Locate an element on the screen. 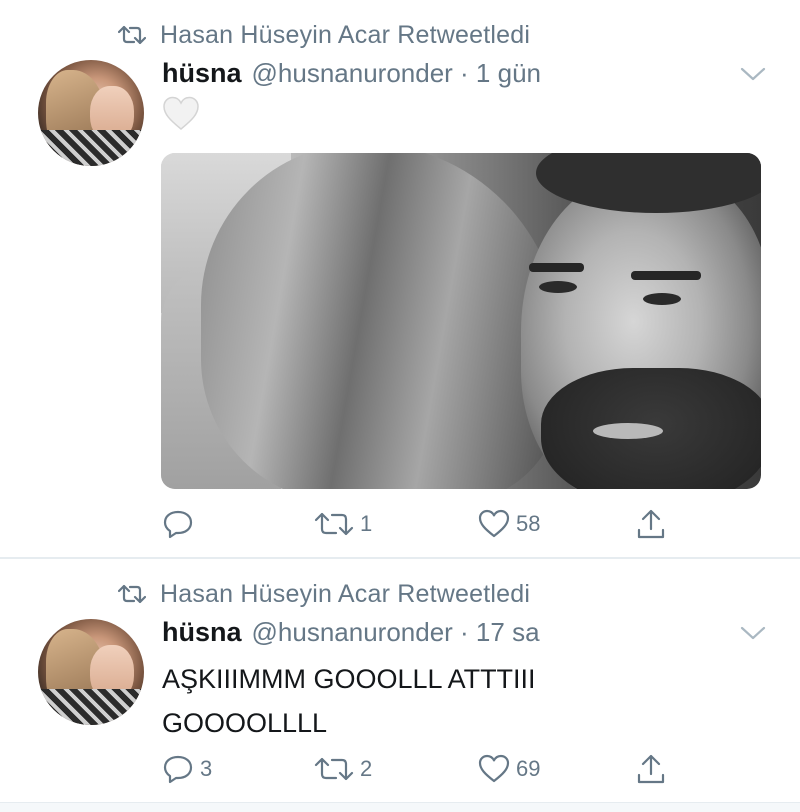 The height and width of the screenshot is (812, 800). tweet-actions: 1 58 is located at coordinates (420, 524).